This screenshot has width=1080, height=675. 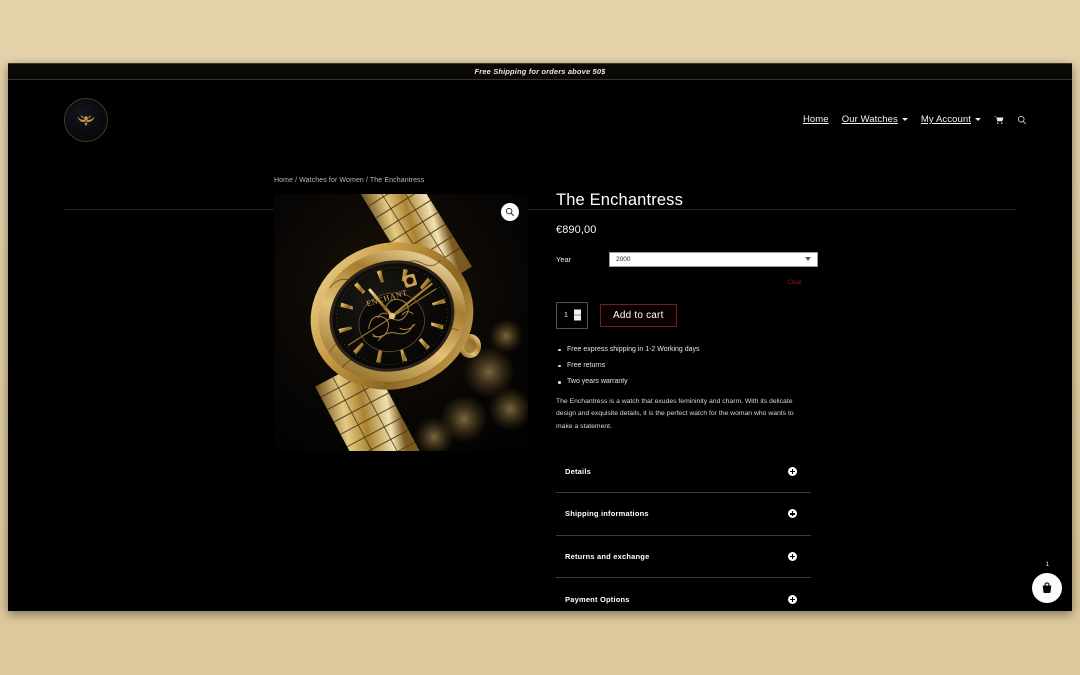 What do you see at coordinates (578, 471) in the screenshot?
I see `accordion-label: Details` at bounding box center [578, 471].